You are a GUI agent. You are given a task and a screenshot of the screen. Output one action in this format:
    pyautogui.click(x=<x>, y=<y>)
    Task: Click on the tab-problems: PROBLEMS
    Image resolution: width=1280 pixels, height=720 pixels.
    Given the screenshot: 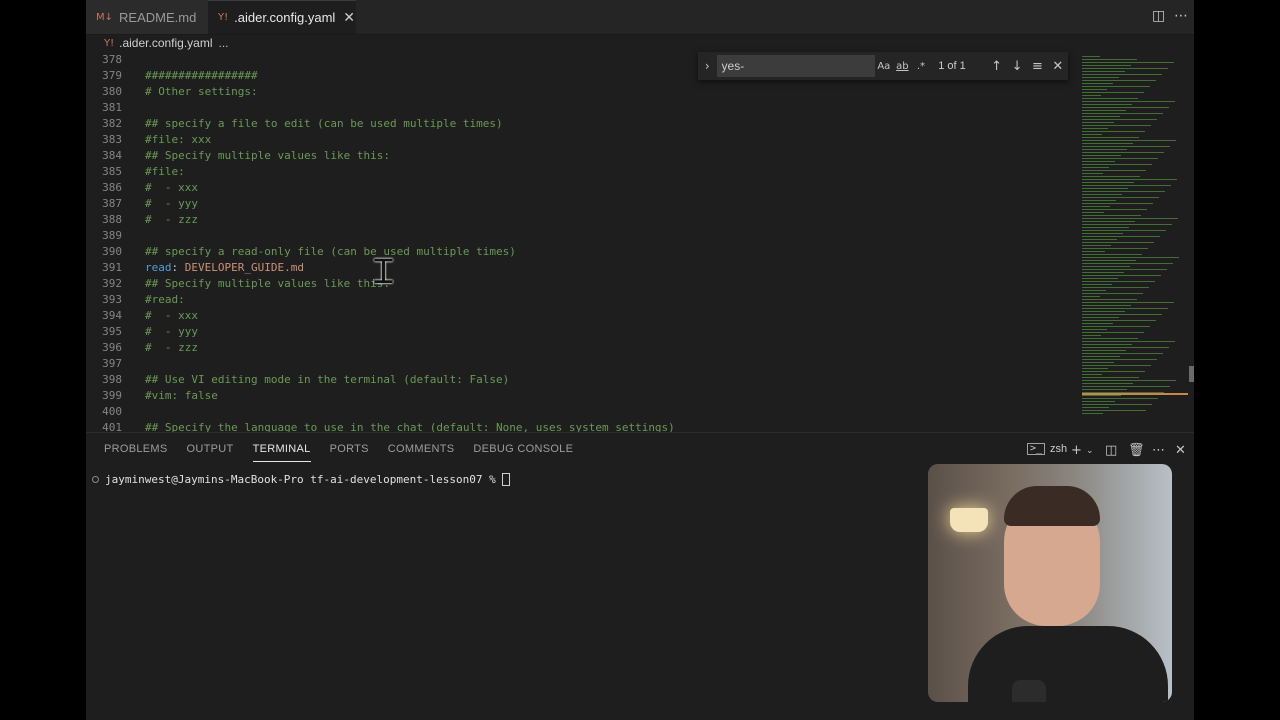 What is the action you would take?
    pyautogui.click(x=136, y=452)
    